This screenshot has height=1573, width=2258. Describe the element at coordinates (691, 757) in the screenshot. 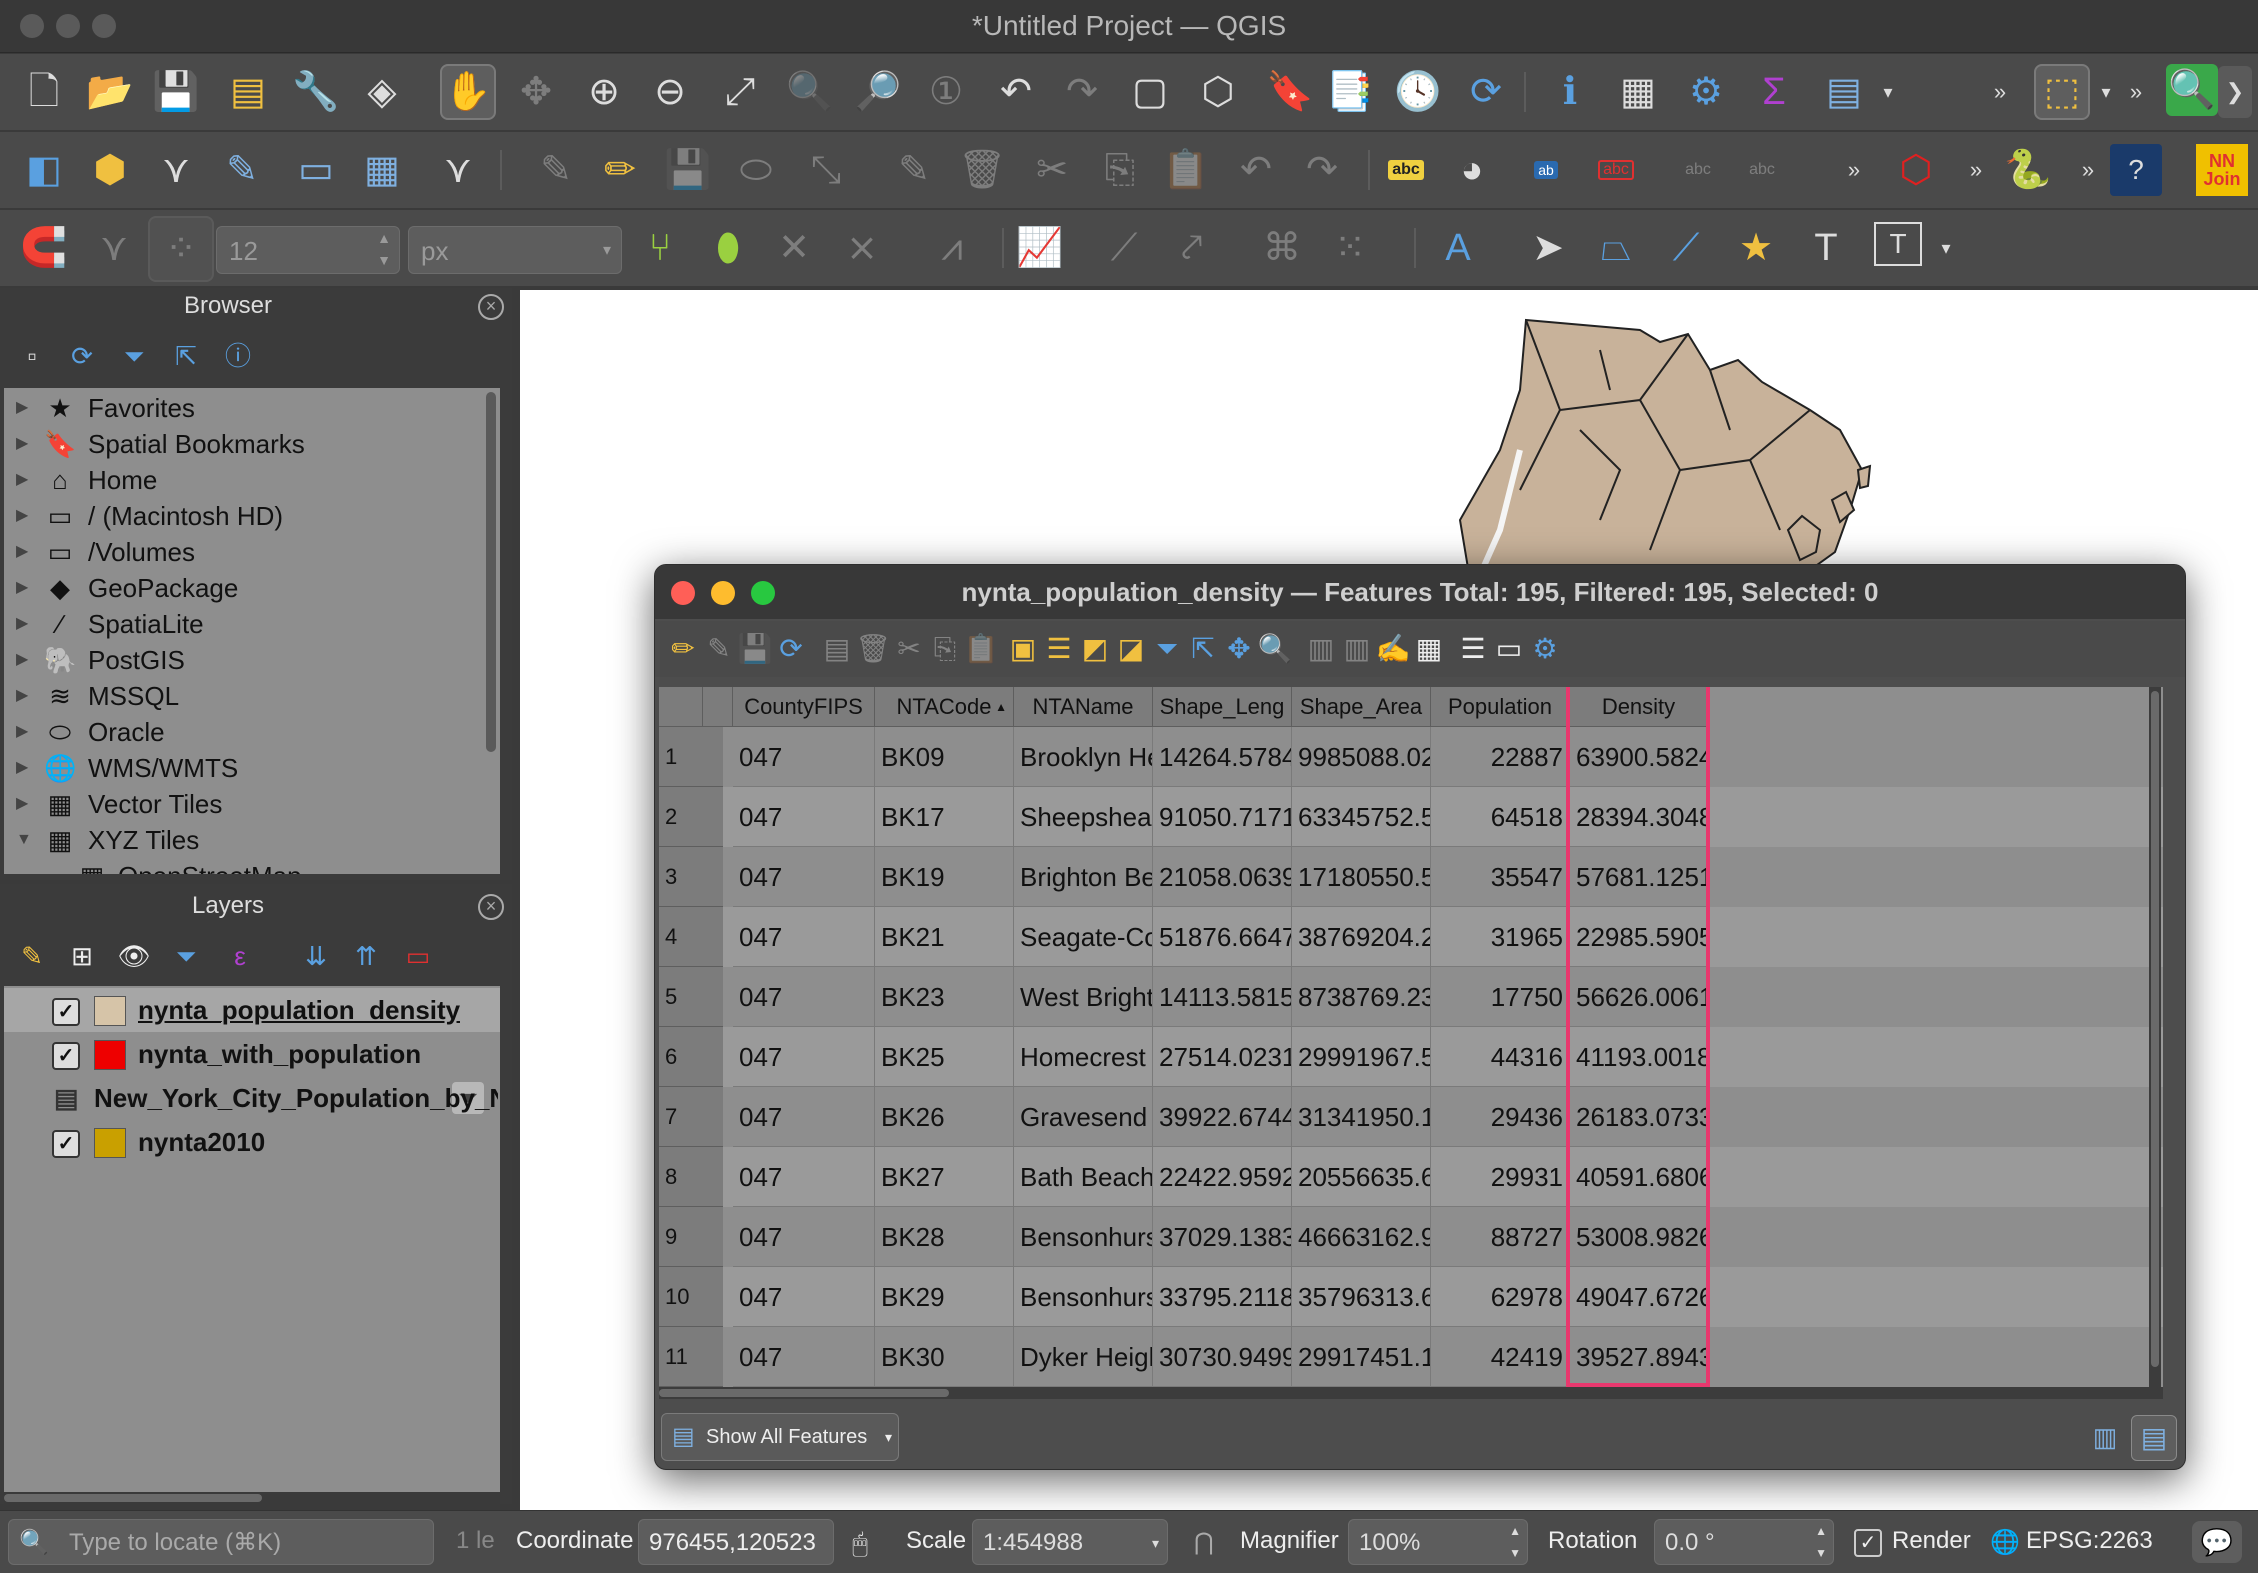

I see `row-number: 1` at that location.